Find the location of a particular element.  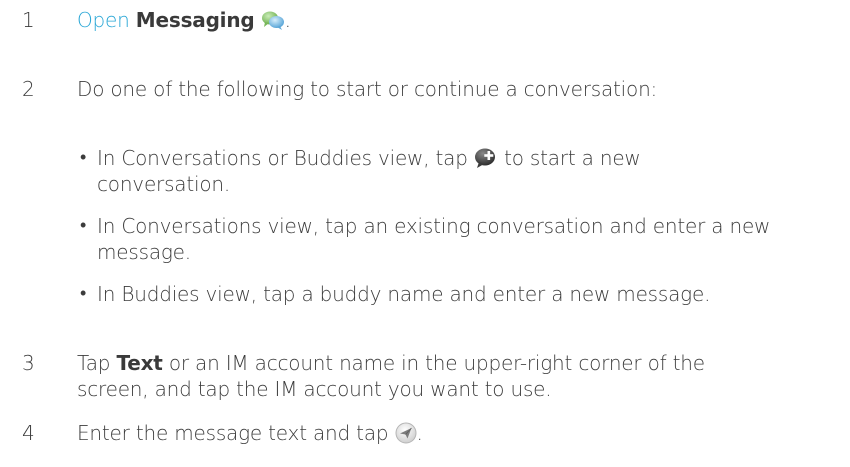

send-icon is located at coordinates (406, 433).